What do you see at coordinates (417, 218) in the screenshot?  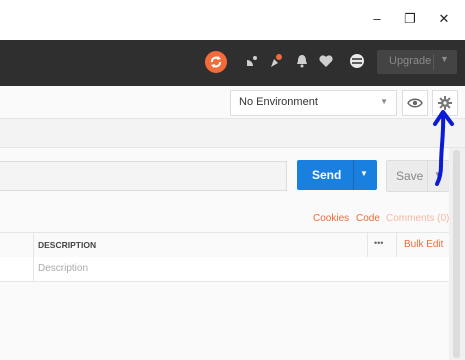 I see `comments-link: Comments (0)` at bounding box center [417, 218].